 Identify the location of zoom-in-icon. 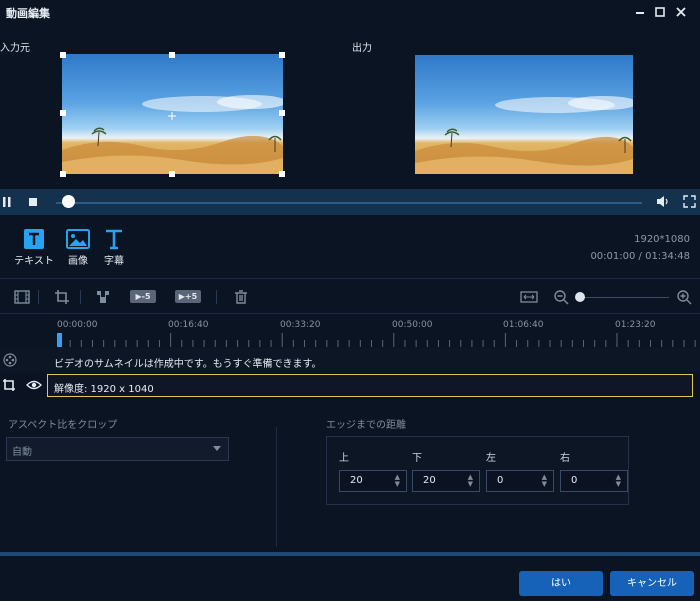
(684, 297).